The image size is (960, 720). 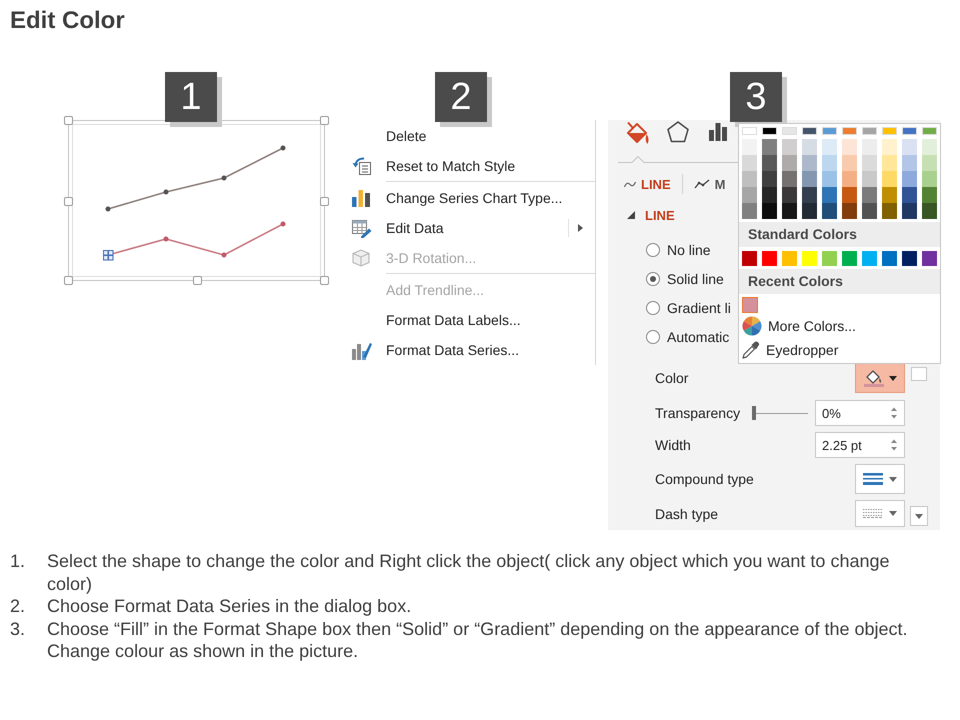 What do you see at coordinates (688, 336) in the screenshot?
I see `radio-option: Automatic` at bounding box center [688, 336].